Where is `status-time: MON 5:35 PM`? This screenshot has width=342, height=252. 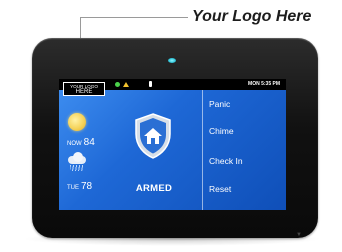 status-time: MON 5:35 PM is located at coordinates (264, 84).